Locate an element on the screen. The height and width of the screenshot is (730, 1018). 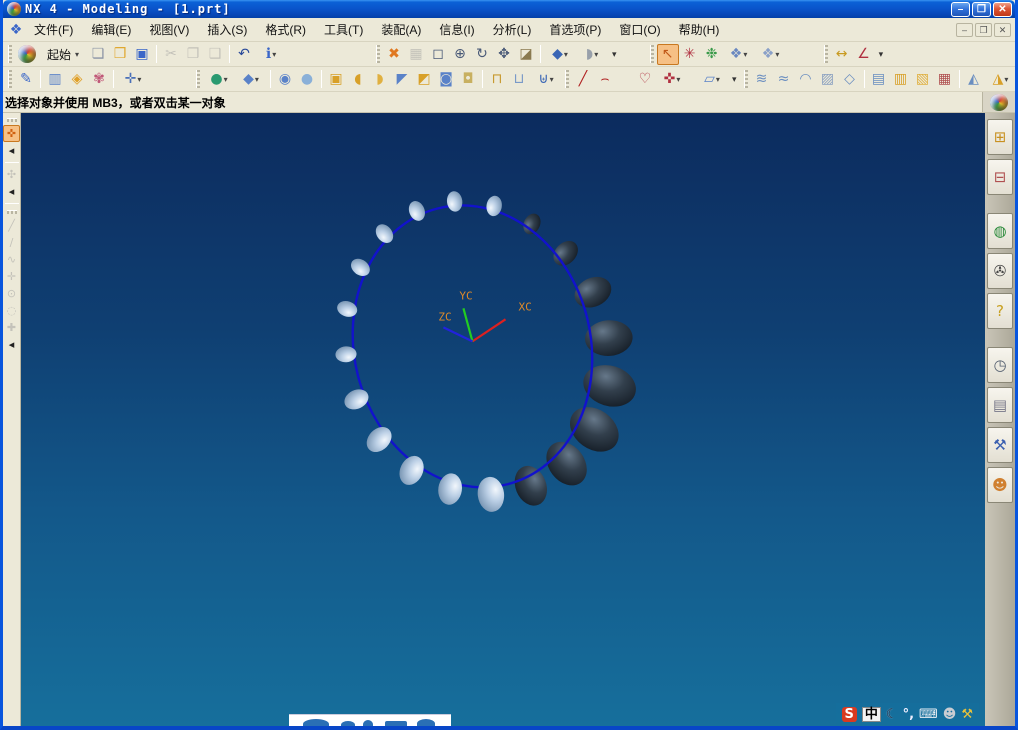
child-minimize-button: – is located at coordinates (964, 29).